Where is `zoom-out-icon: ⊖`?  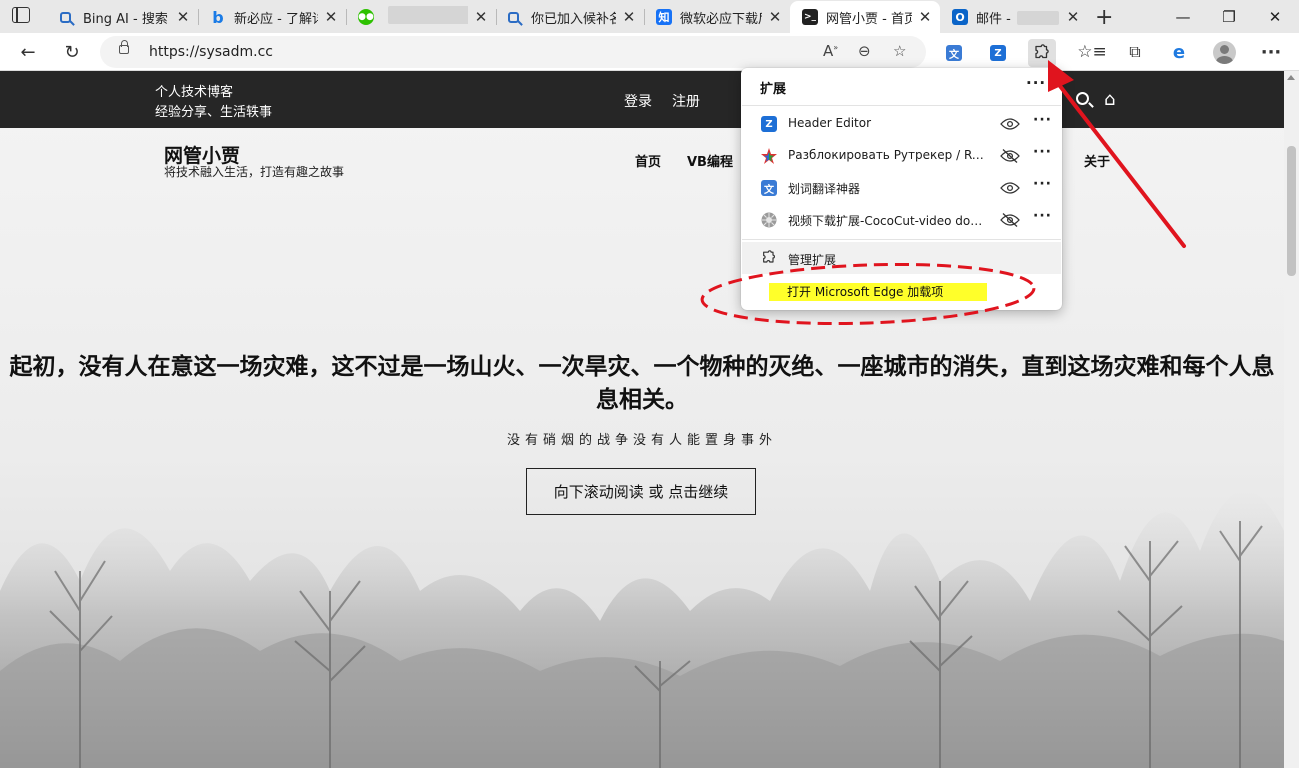
zoom-out-icon: ⊖ is located at coordinates (864, 51).